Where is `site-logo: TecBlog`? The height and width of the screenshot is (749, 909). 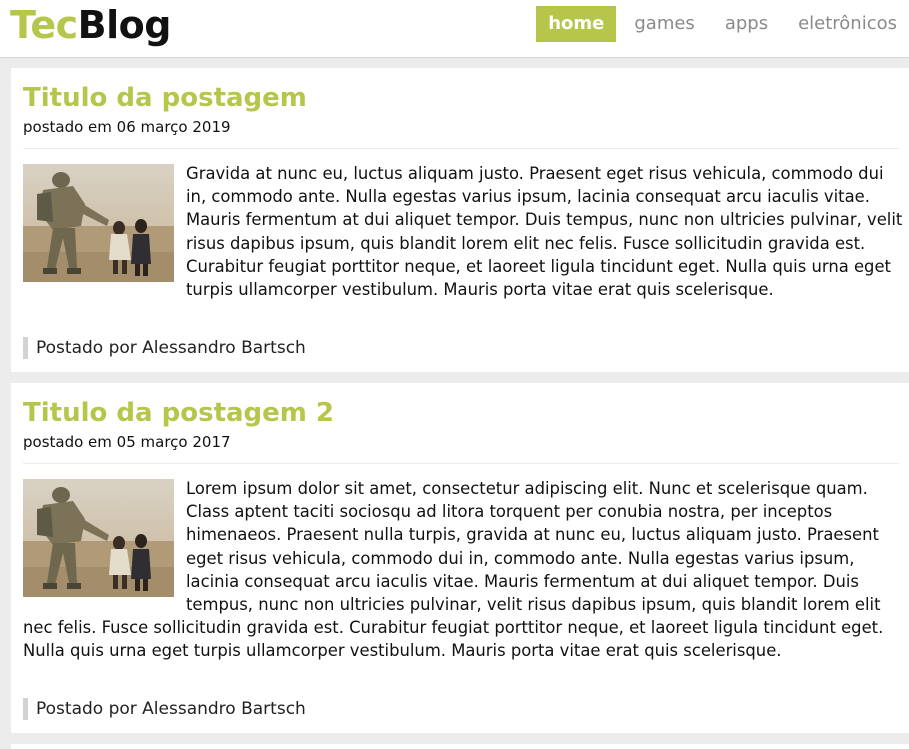
site-logo: TecBlog is located at coordinates (90, 25).